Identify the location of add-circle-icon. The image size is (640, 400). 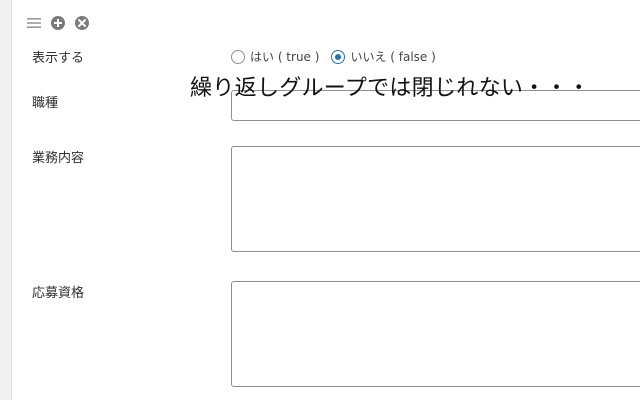
(58, 23).